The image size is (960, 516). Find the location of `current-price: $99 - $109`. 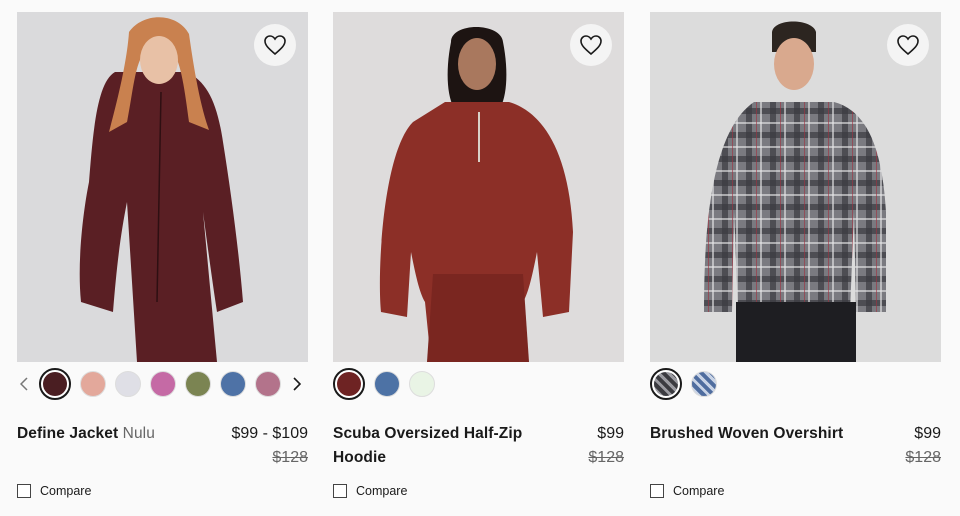

current-price: $99 - $109 is located at coordinates (269, 433).